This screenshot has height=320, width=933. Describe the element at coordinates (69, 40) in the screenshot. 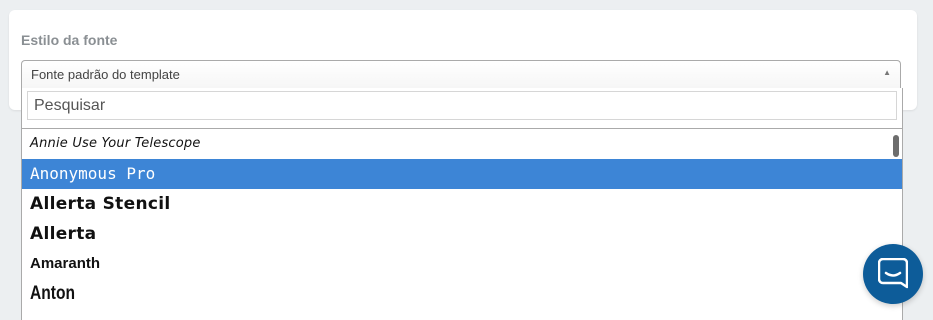

I see `font-style-label: Estilo da fonte` at that location.